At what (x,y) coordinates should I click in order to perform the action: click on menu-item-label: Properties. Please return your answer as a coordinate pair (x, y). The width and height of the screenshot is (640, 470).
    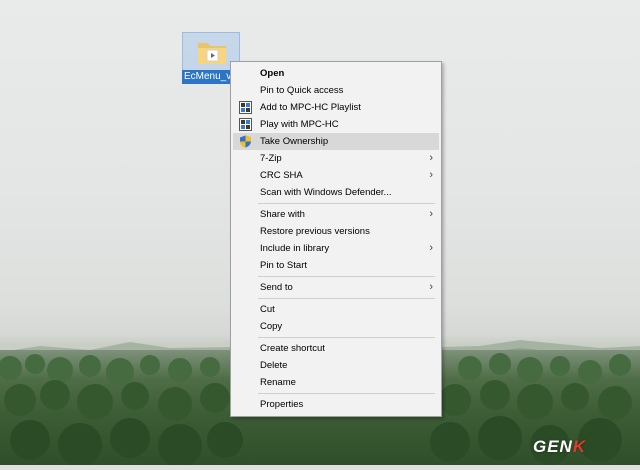
    Looking at the image, I should click on (282, 404).